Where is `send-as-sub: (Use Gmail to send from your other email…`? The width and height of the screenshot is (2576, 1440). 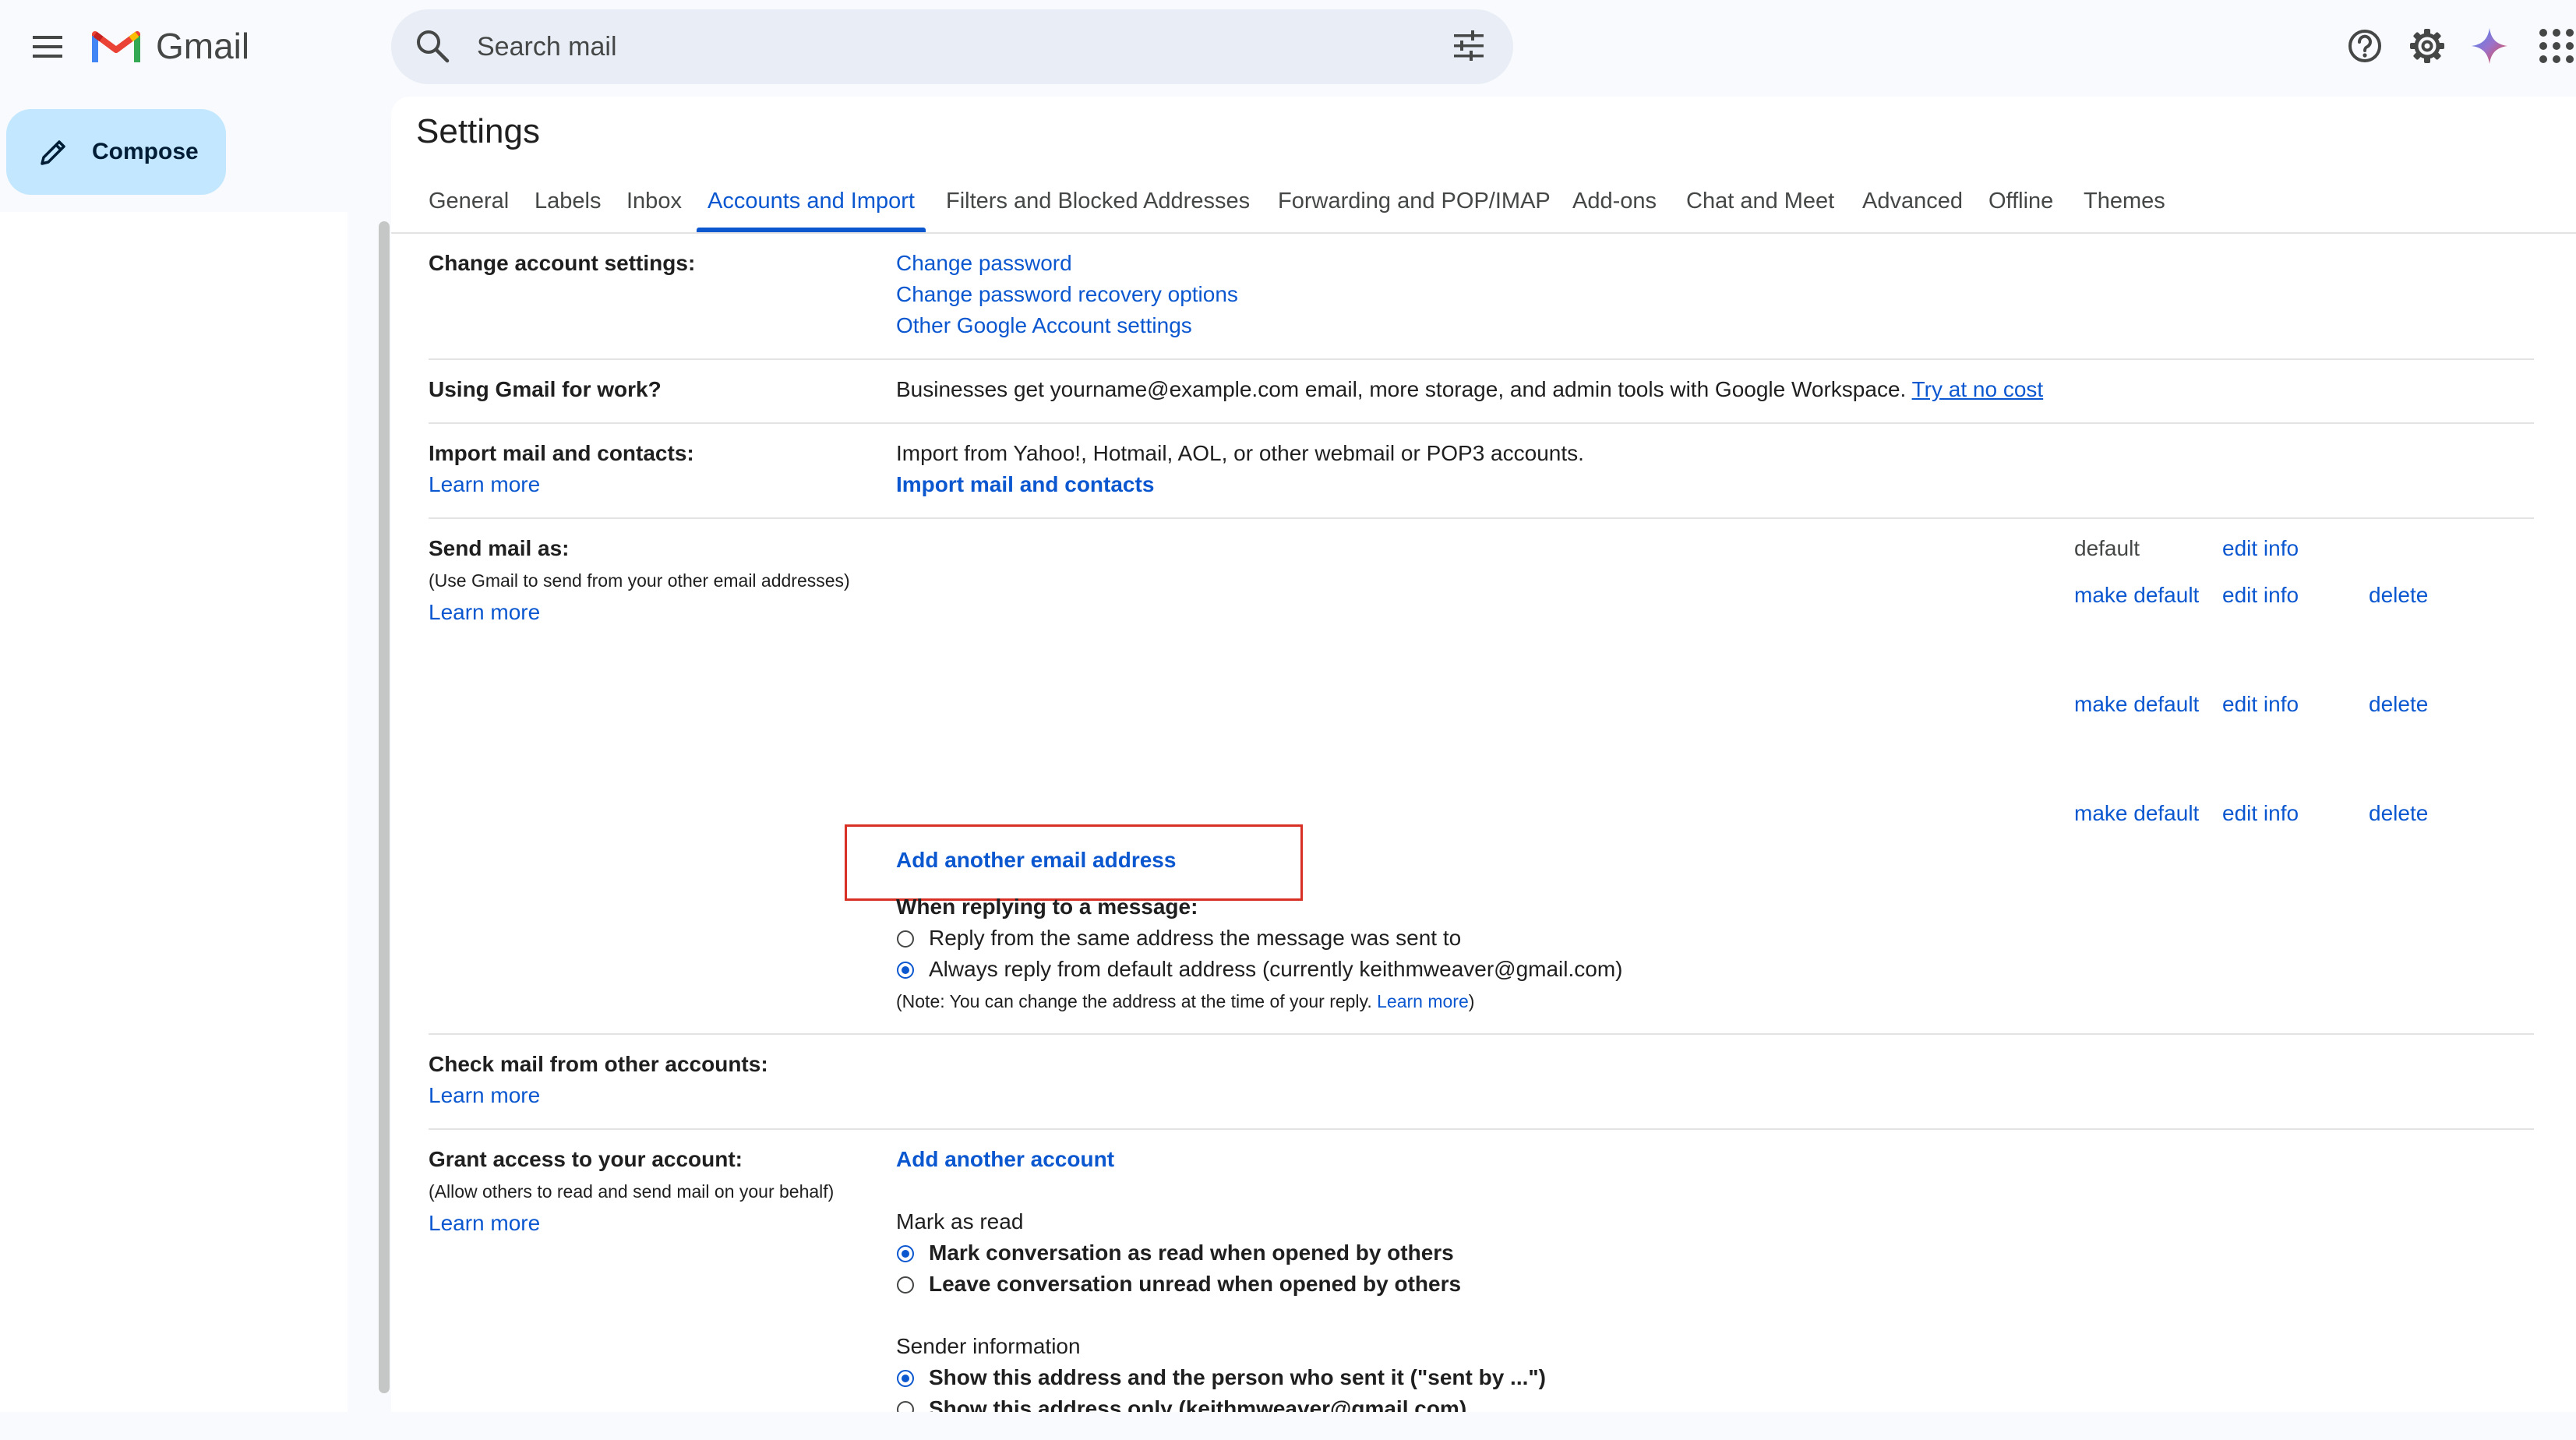 send-as-sub: (Use Gmail to send from your other email… is located at coordinates (639, 580).